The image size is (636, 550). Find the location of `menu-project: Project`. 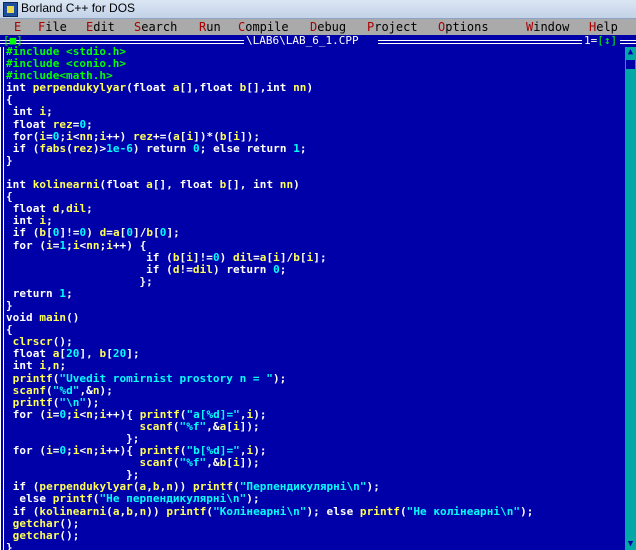

menu-project: Project is located at coordinates (392, 27).